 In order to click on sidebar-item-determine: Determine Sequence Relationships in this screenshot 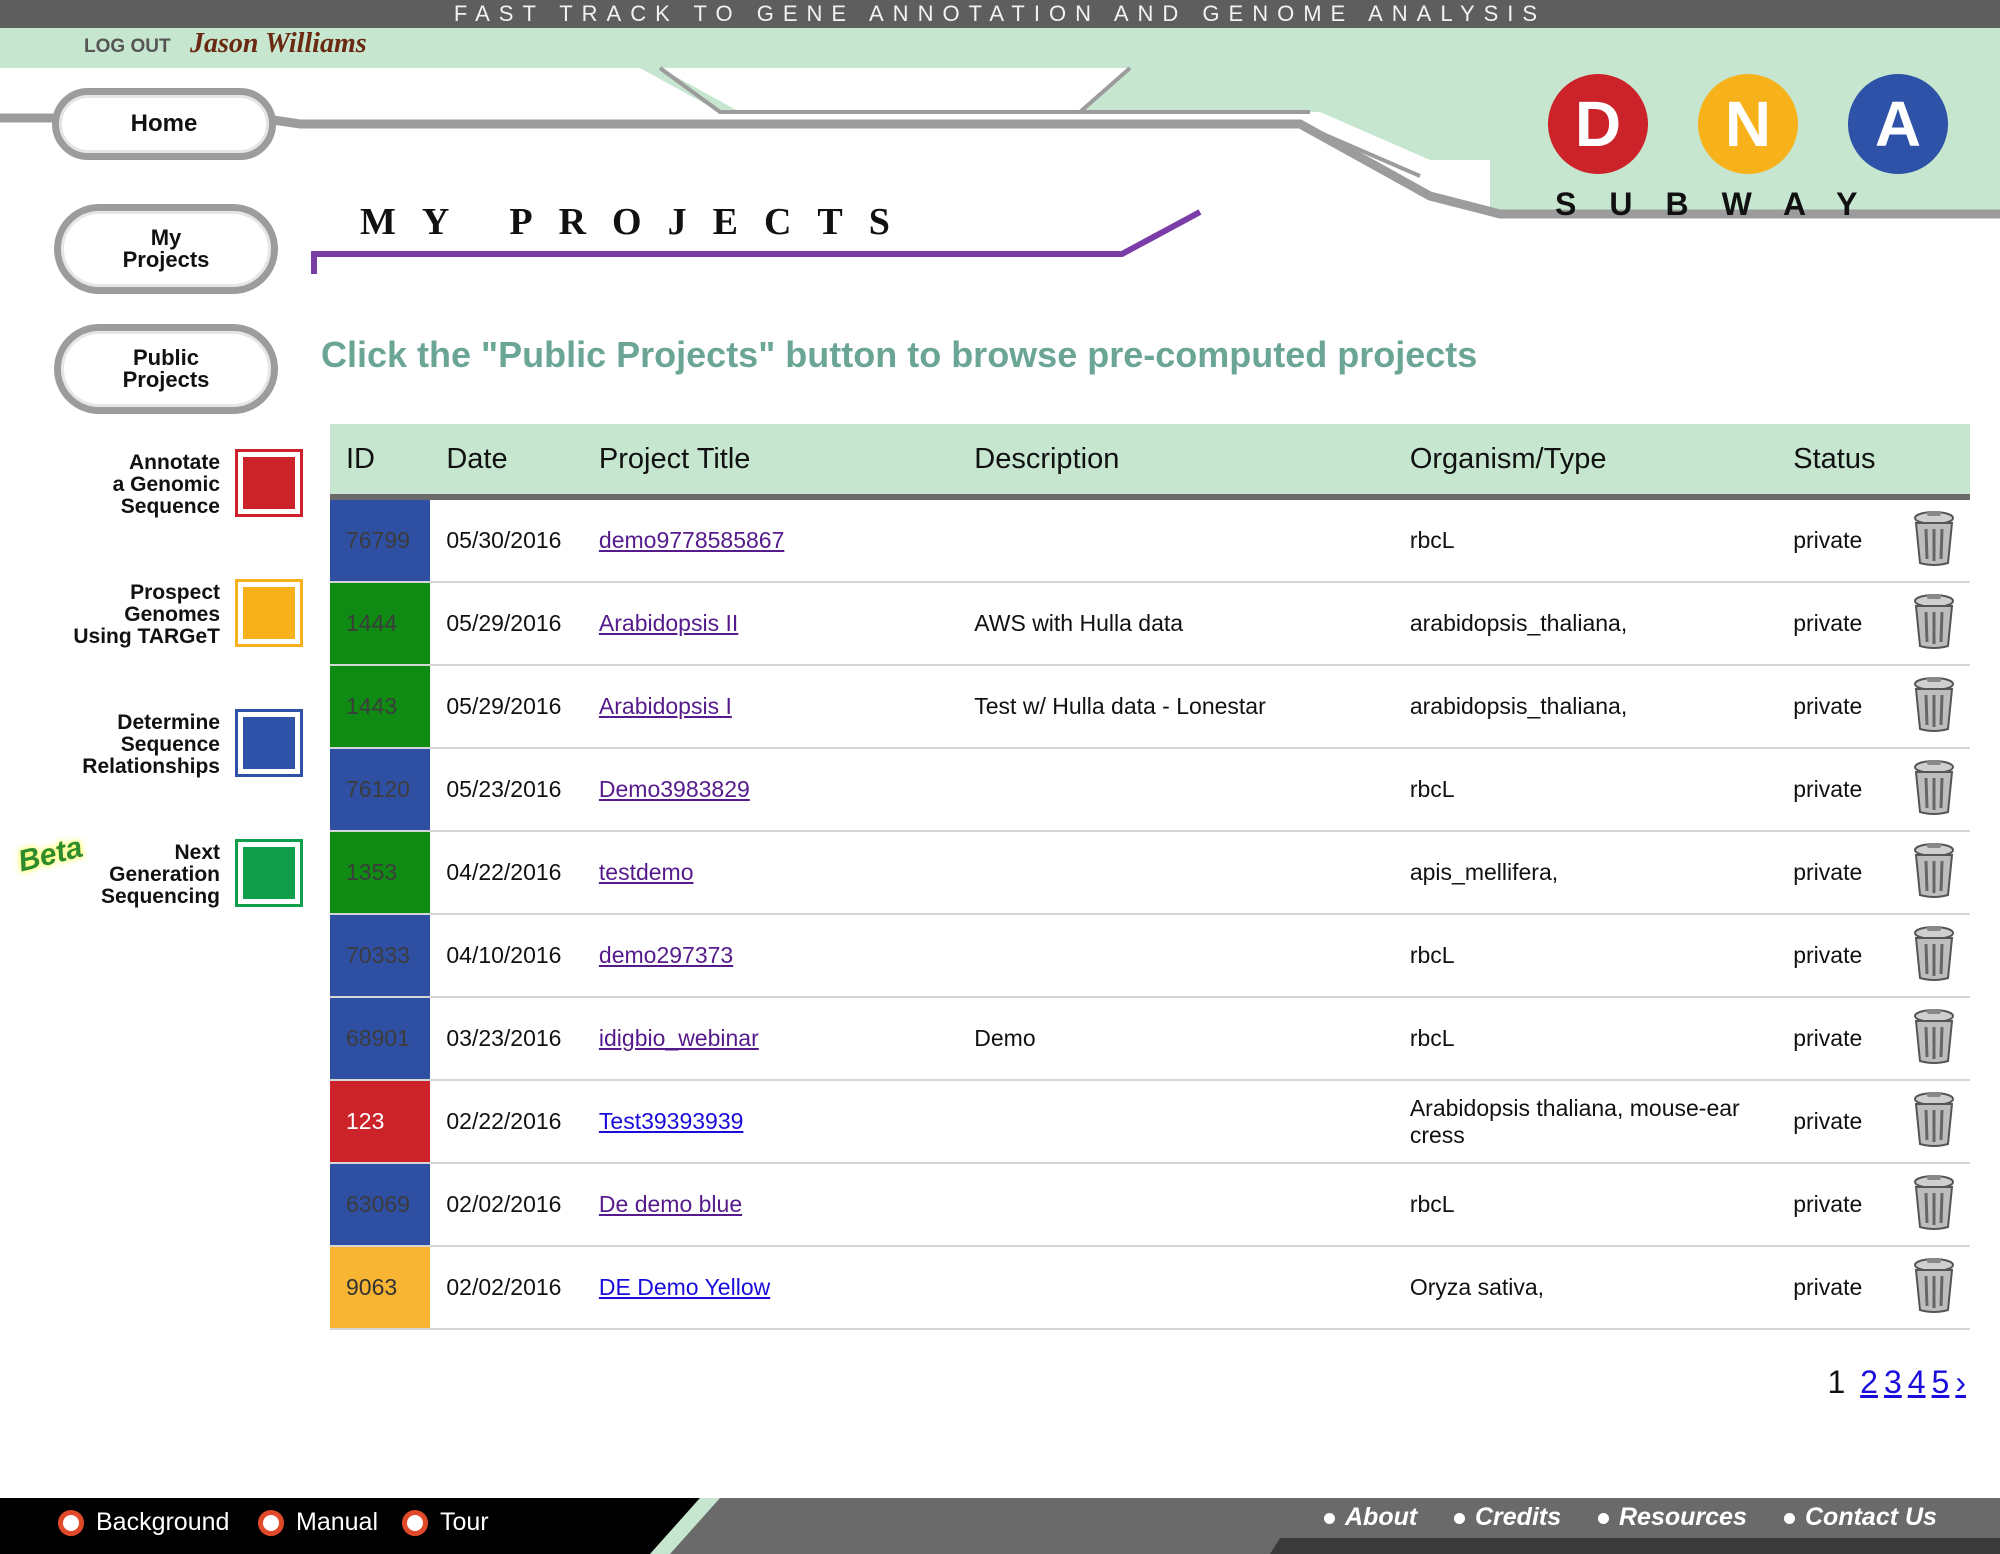, I will do `click(151, 745)`.